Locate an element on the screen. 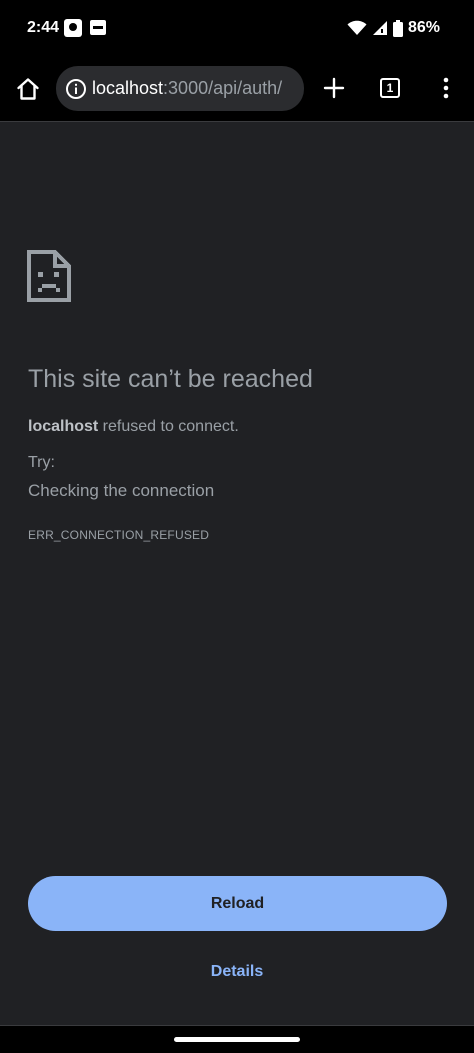  error-host: localhost is located at coordinates (63, 426).